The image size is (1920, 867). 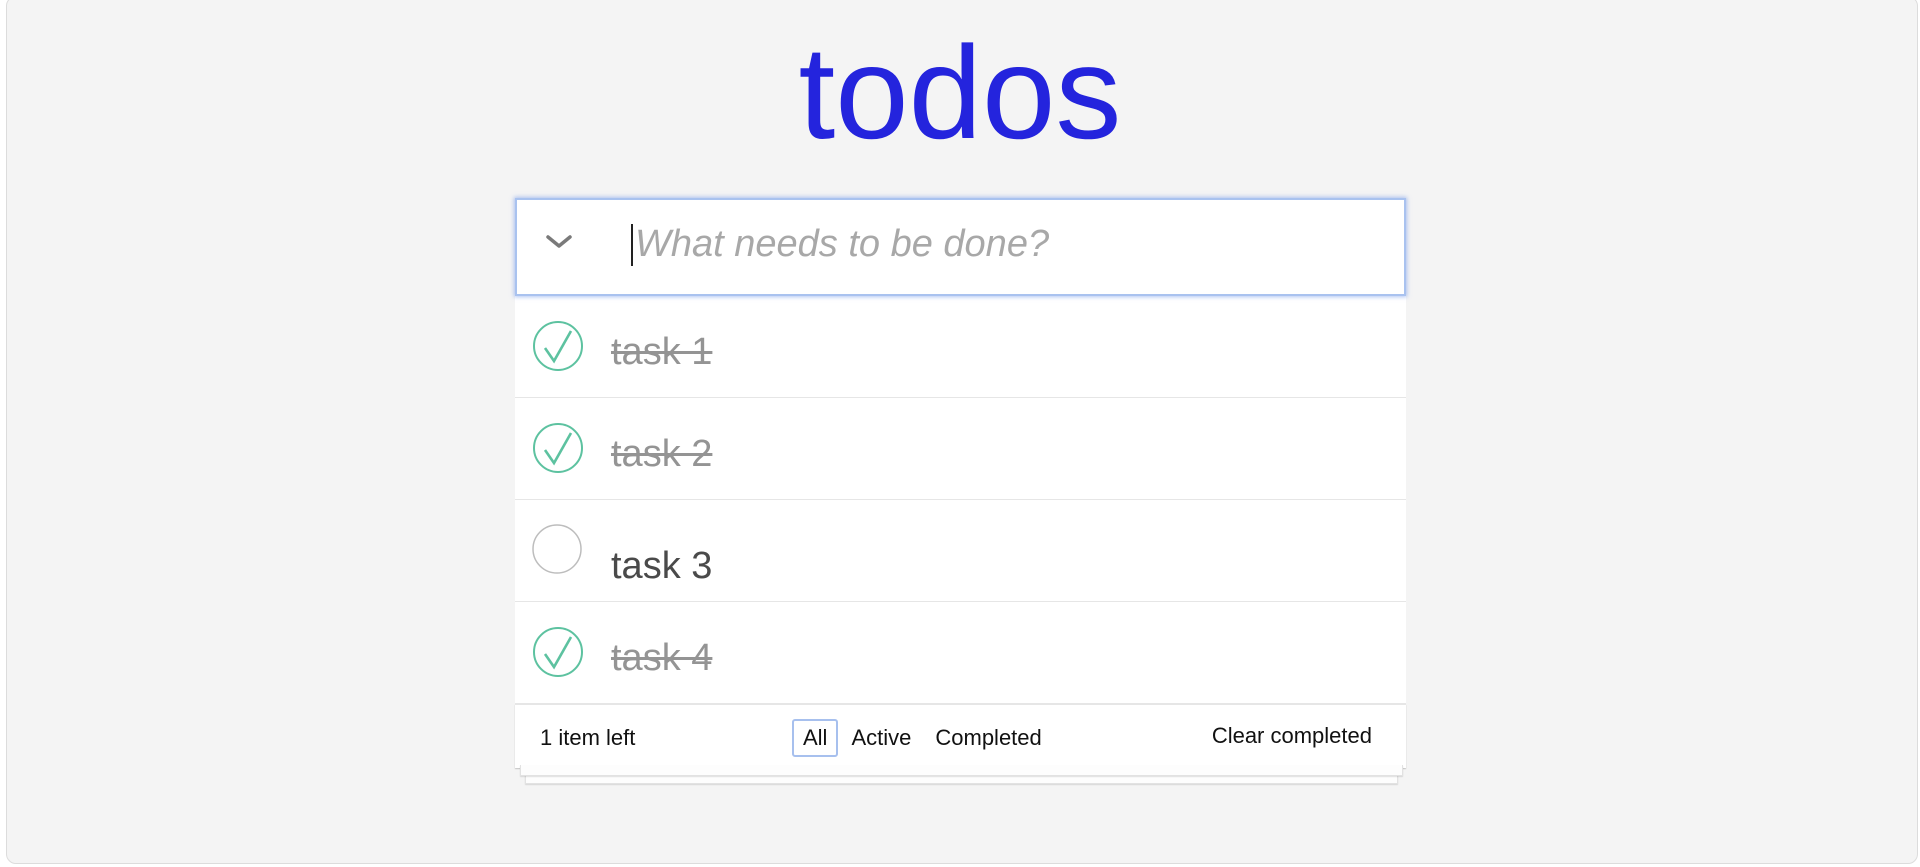 I want to click on todo-item: task 1, so click(x=960, y=347).